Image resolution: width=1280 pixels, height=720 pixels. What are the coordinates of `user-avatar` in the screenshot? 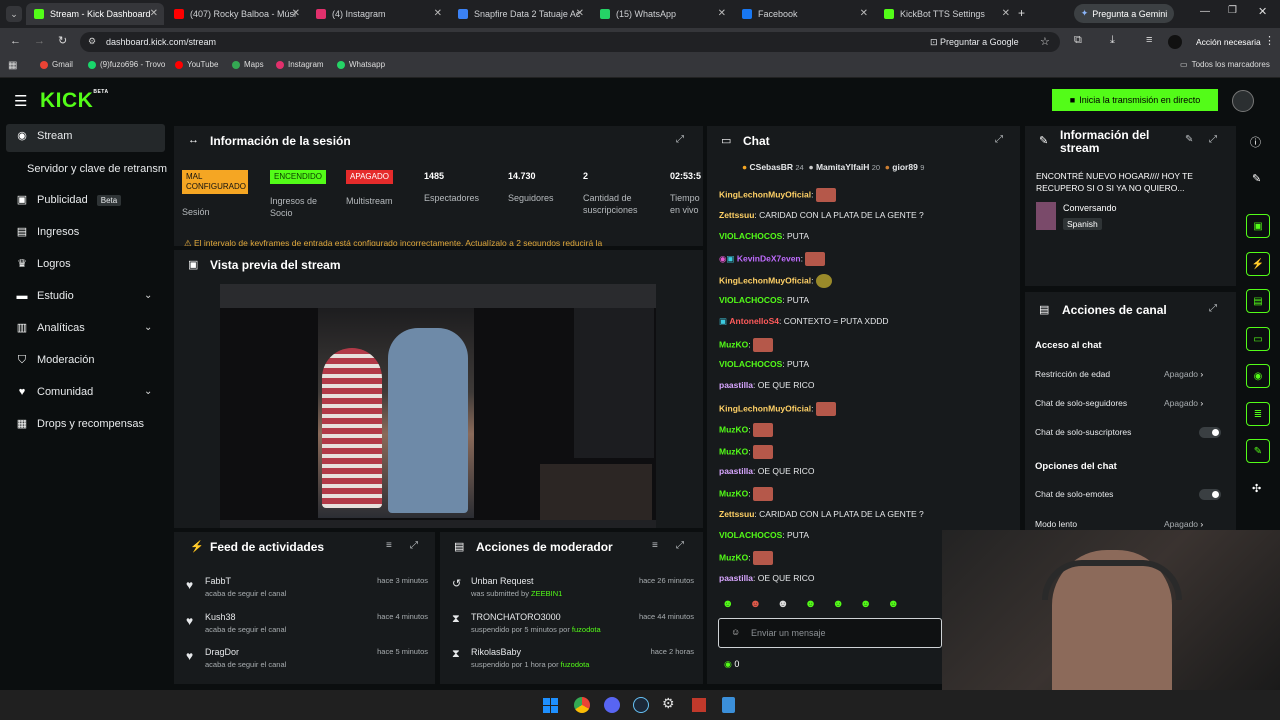 It's located at (1243, 101).